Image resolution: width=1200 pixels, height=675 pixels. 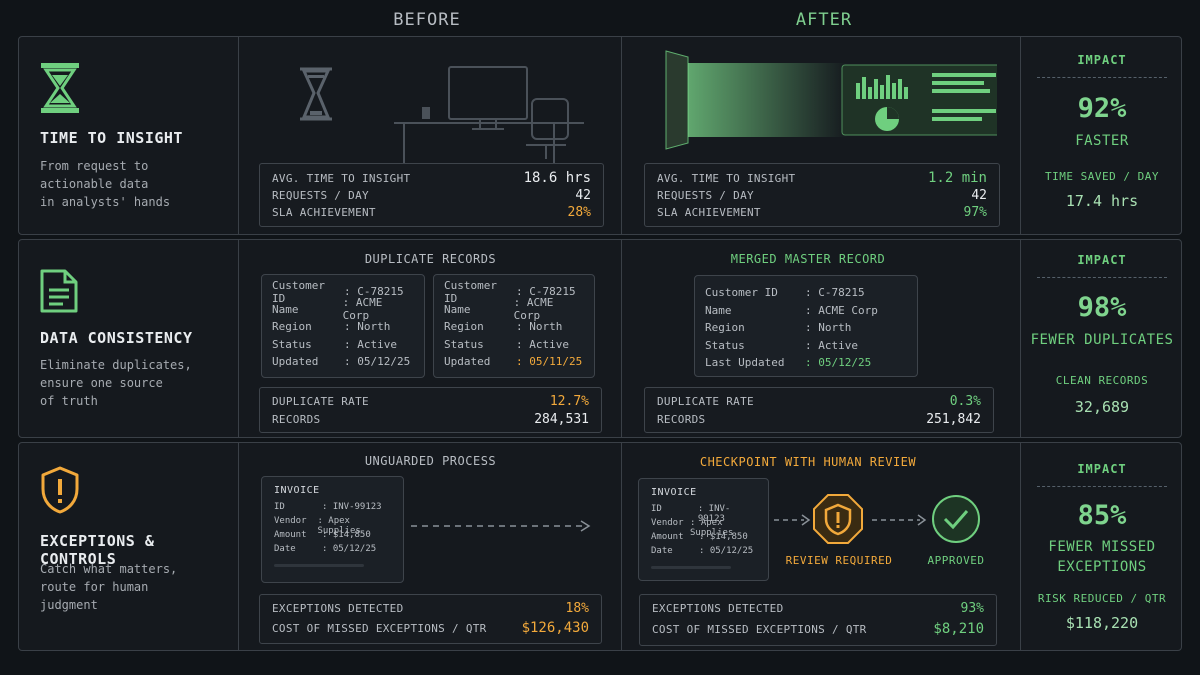 What do you see at coordinates (838, 519) in the screenshot?
I see `review-octagon-icon` at bounding box center [838, 519].